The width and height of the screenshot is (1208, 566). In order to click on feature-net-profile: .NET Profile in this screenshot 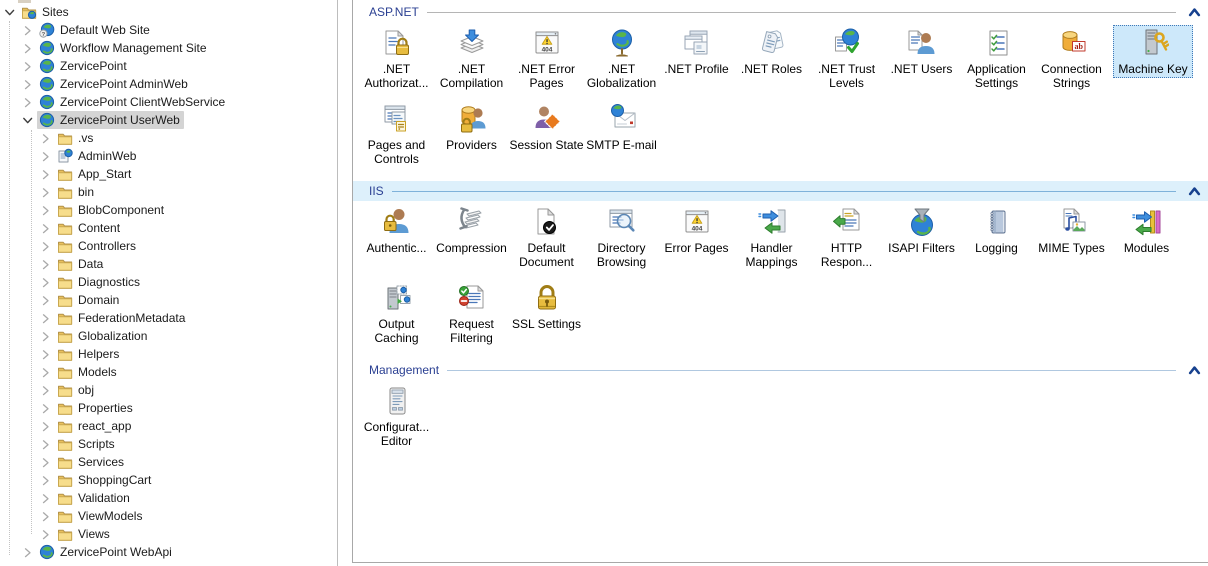, I will do `click(696, 58)`.